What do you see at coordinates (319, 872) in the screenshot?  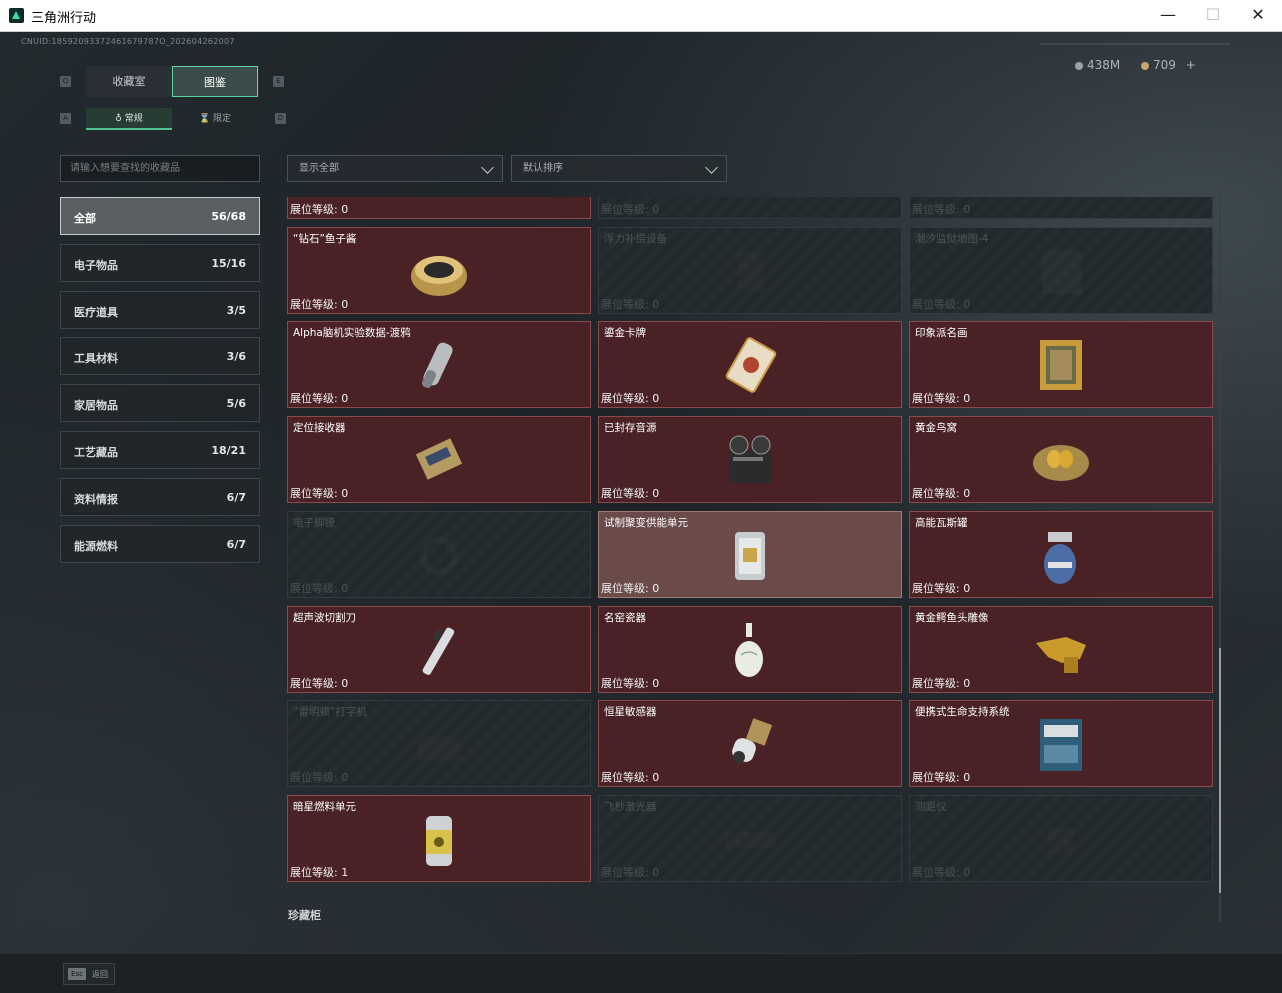 I see `card-level: 展位等级: 1` at bounding box center [319, 872].